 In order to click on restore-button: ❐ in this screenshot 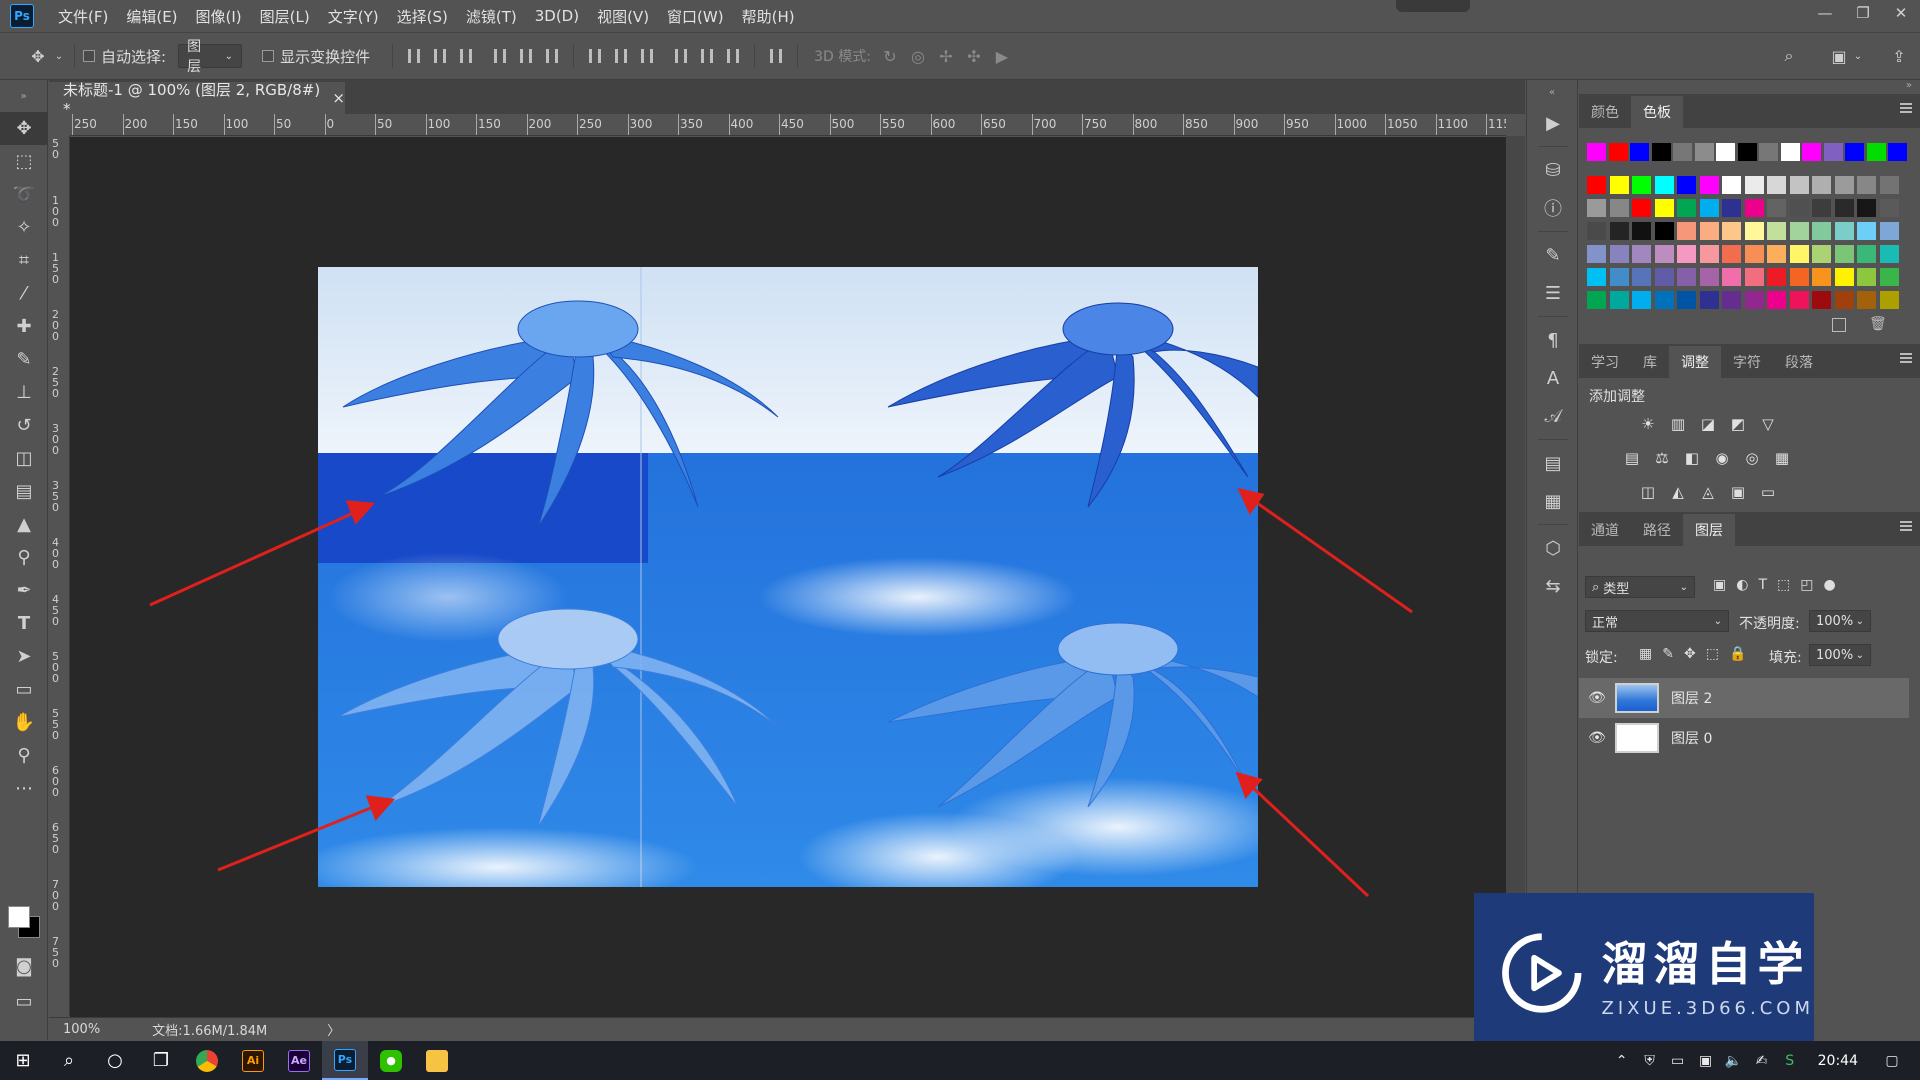, I will do `click(1863, 13)`.